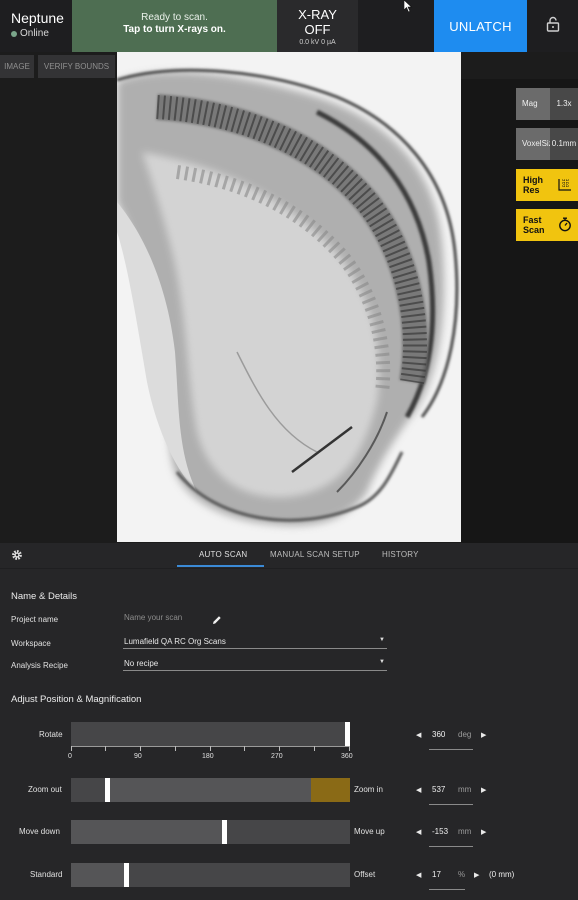 This screenshot has width=578, height=900. What do you see at coordinates (465, 734) in the screenshot?
I see `rotate-unit: deg` at bounding box center [465, 734].